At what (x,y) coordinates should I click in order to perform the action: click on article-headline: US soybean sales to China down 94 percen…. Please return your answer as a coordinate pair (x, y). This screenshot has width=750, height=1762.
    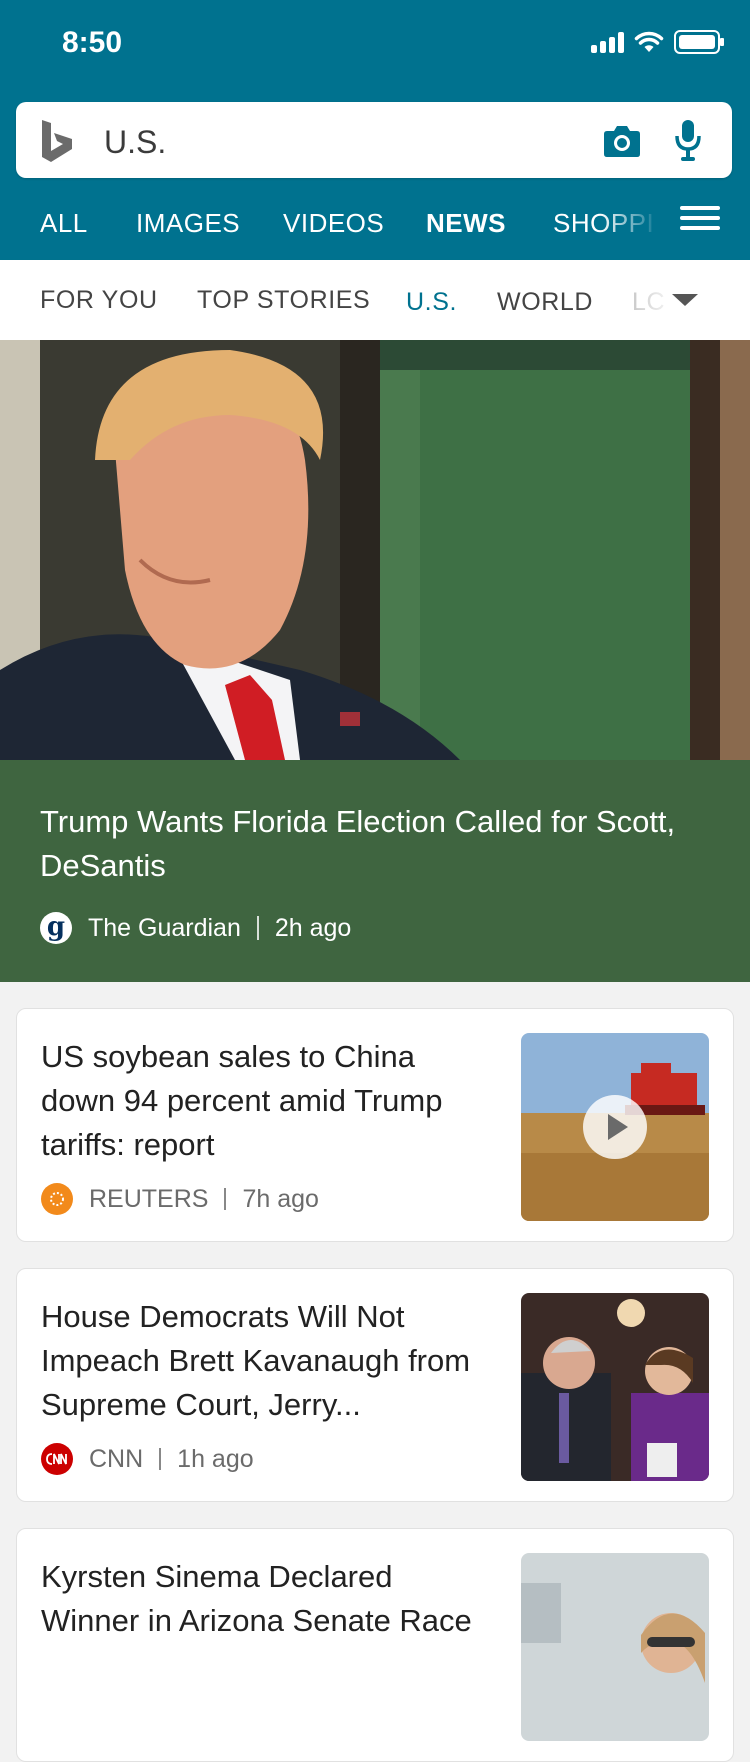
    Looking at the image, I should click on (261, 1101).